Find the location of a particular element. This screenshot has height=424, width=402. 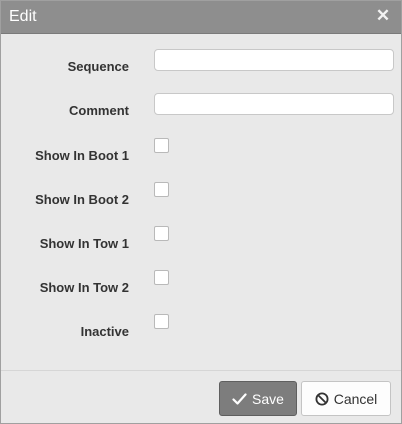

comment-row: Comment is located at coordinates (201, 105).